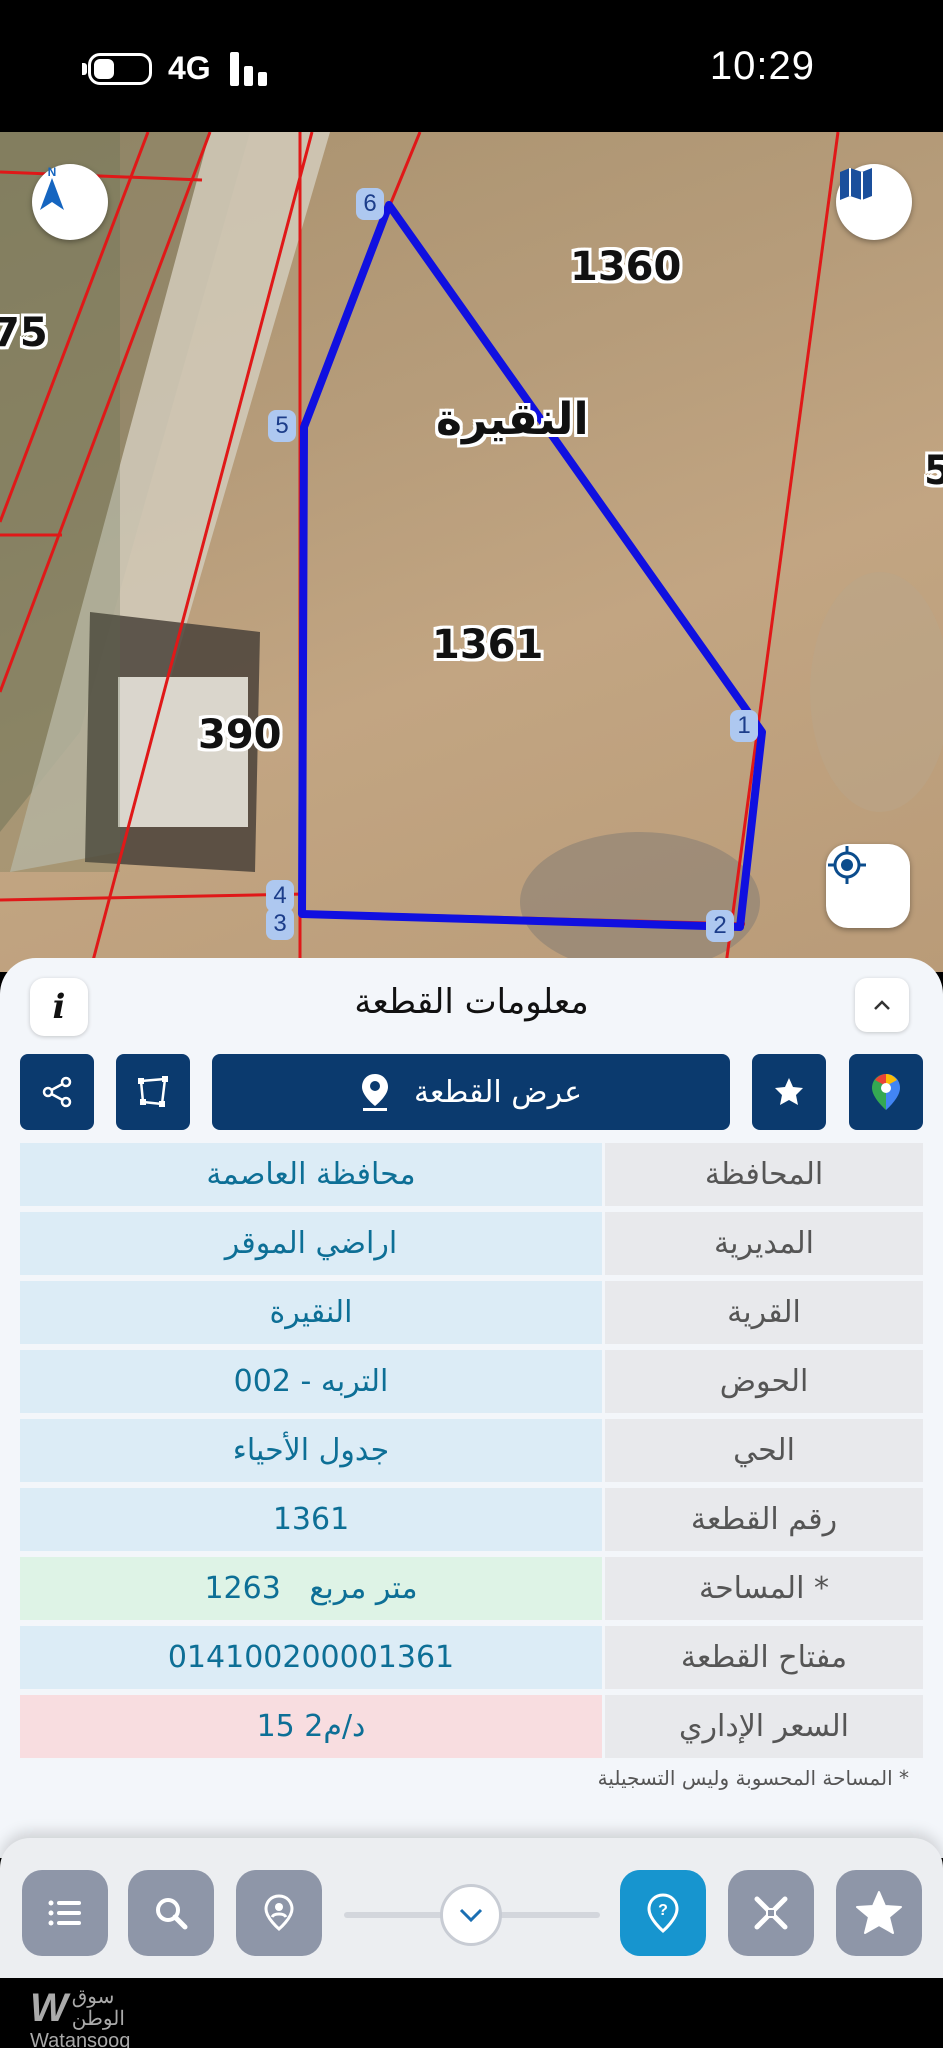  I want to click on row-label: المساحة *, so click(764, 1588).